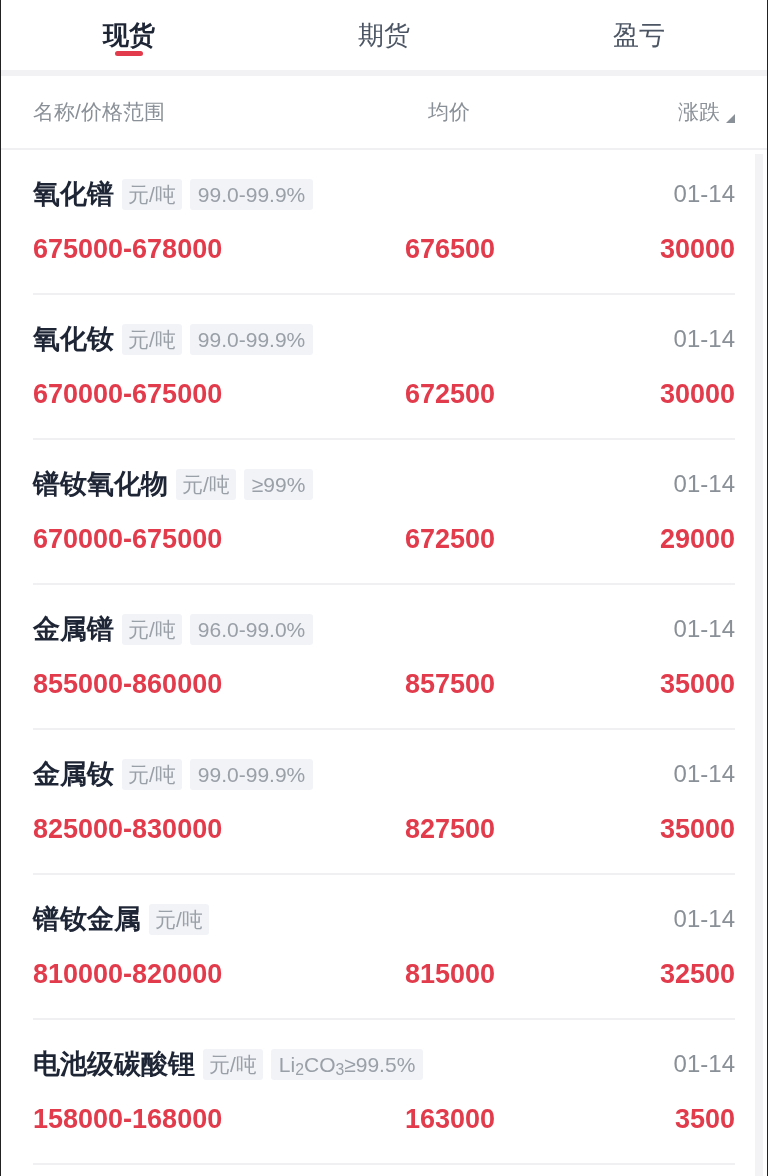 This screenshot has width=768, height=1176. Describe the element at coordinates (449, 974) in the screenshot. I see `average-price: 815000` at that location.